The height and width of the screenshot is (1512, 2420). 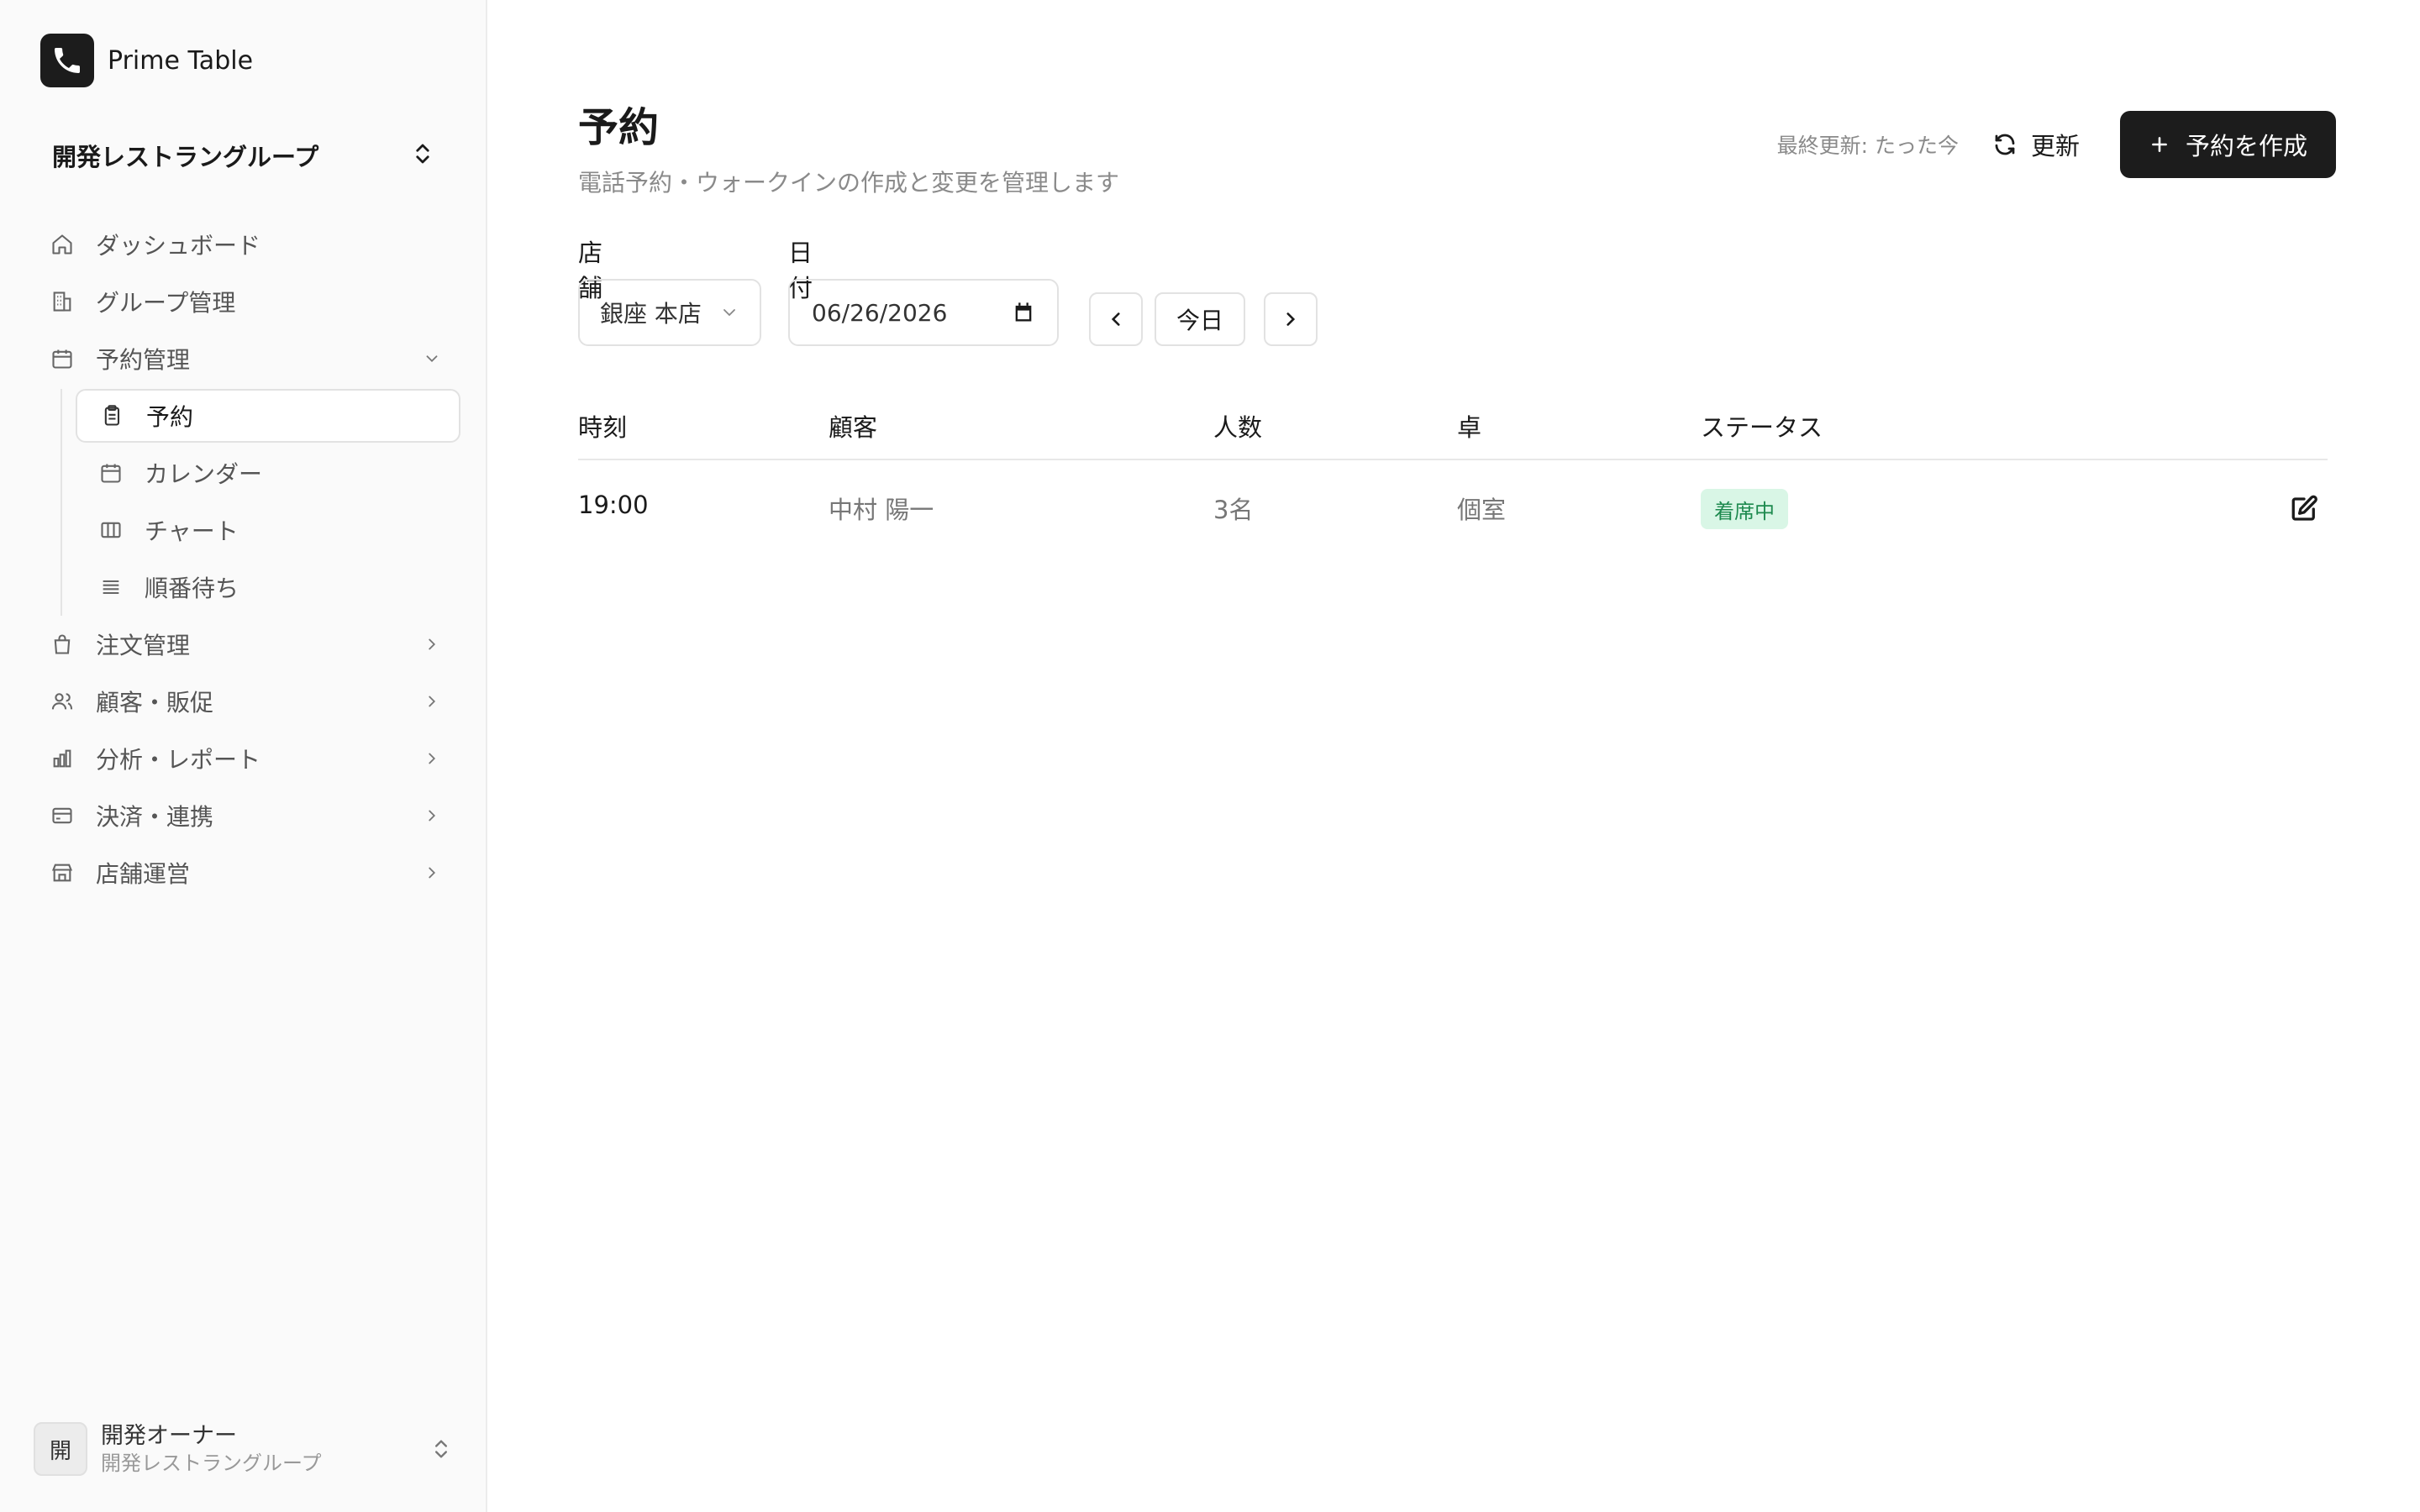 What do you see at coordinates (849, 183) in the screenshot?
I see `page-subtitle: 電話予約・ウォークインの作成と変更を管理します` at bounding box center [849, 183].